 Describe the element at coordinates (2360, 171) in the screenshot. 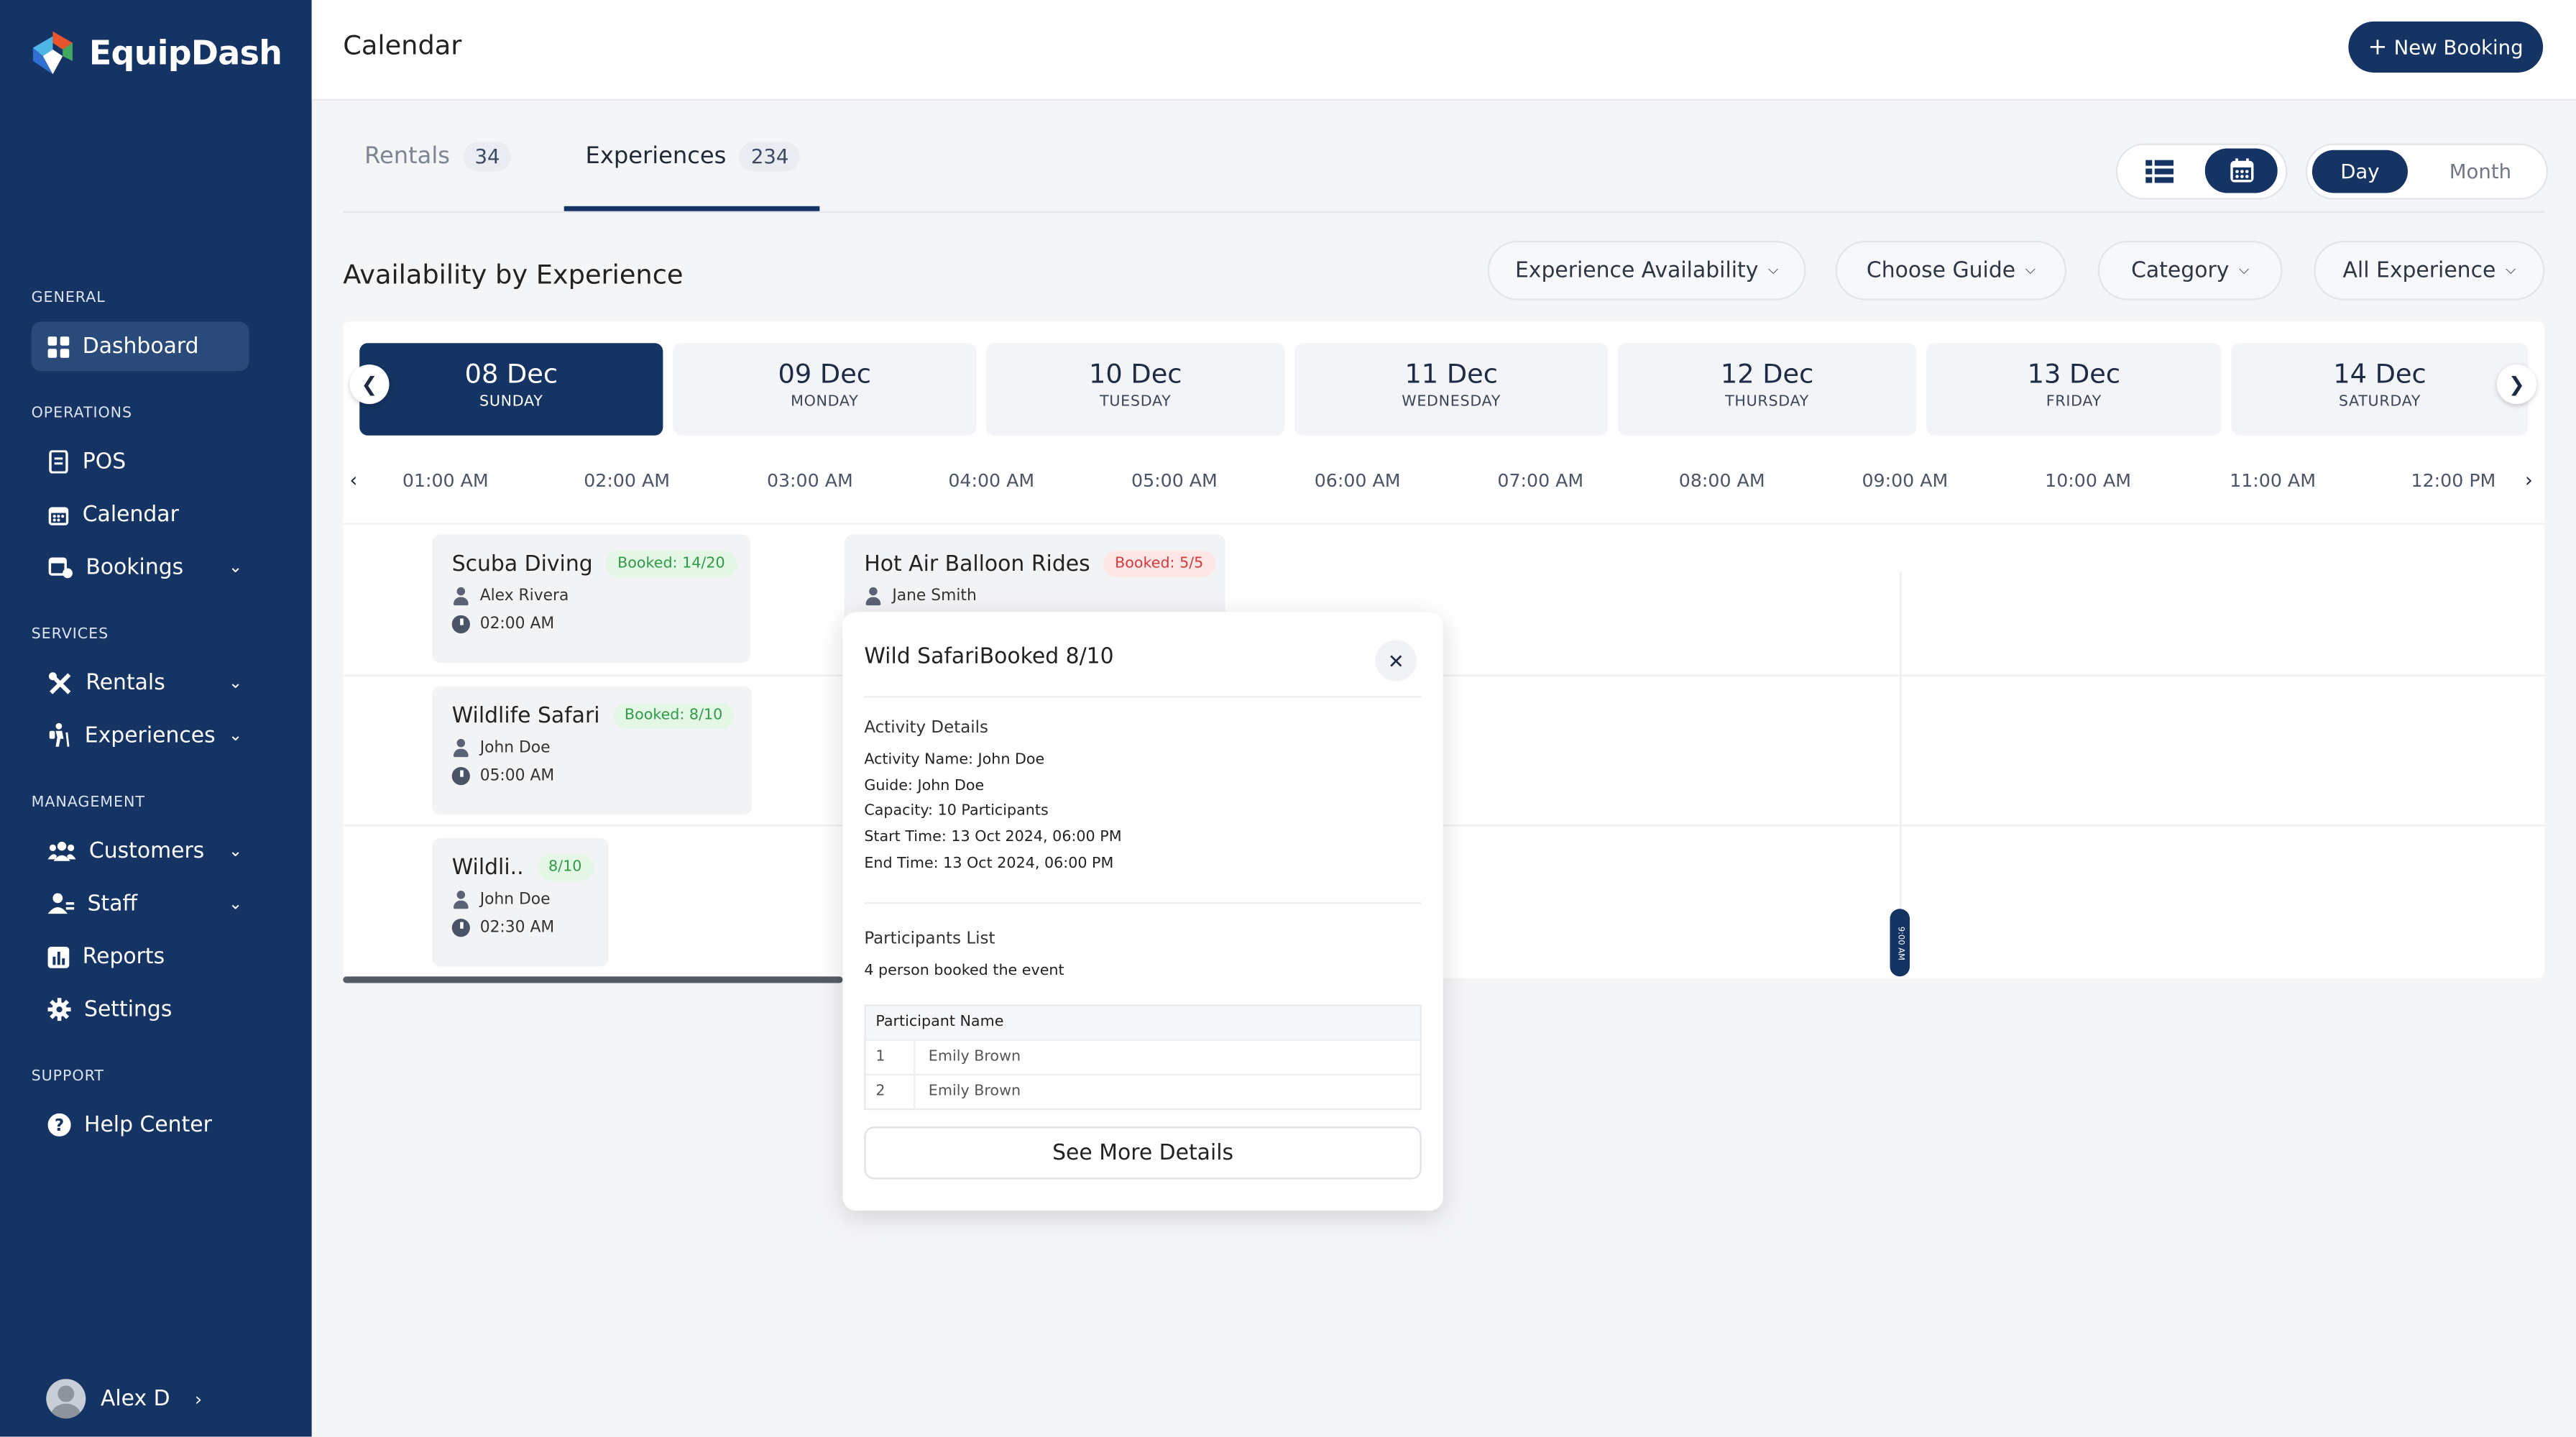

I see `day-button: Day` at that location.